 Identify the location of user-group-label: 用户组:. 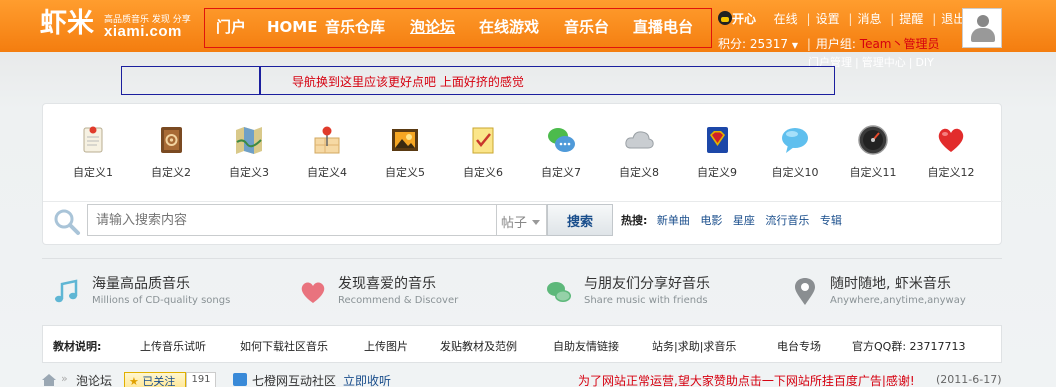
(835, 44).